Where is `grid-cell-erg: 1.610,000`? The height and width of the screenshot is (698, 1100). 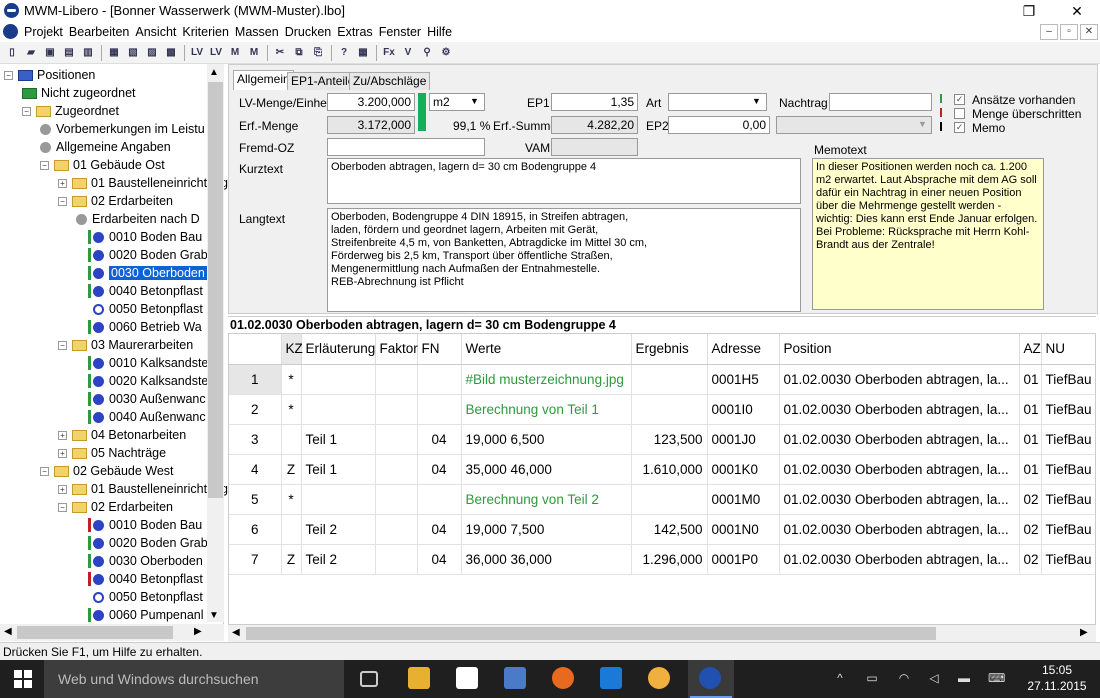
grid-cell-erg: 1.610,000 is located at coordinates (669, 469).